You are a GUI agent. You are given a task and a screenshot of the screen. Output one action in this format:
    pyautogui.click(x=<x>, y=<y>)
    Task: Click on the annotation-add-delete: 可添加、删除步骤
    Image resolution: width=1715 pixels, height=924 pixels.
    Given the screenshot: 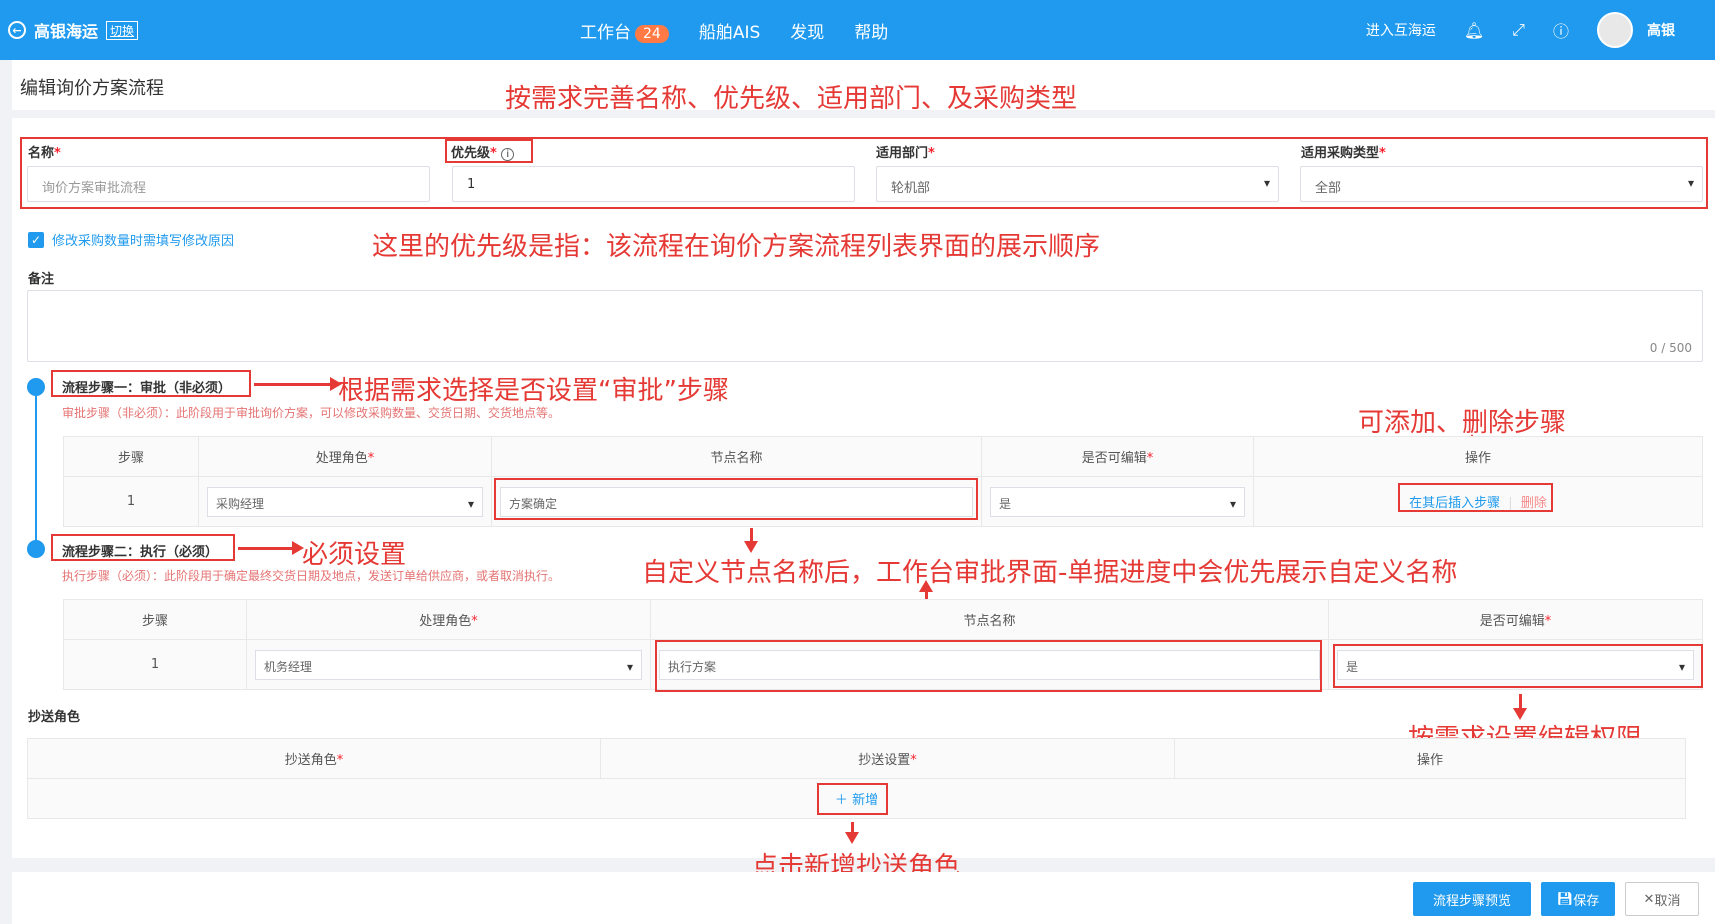 What is the action you would take?
    pyautogui.click(x=1462, y=423)
    